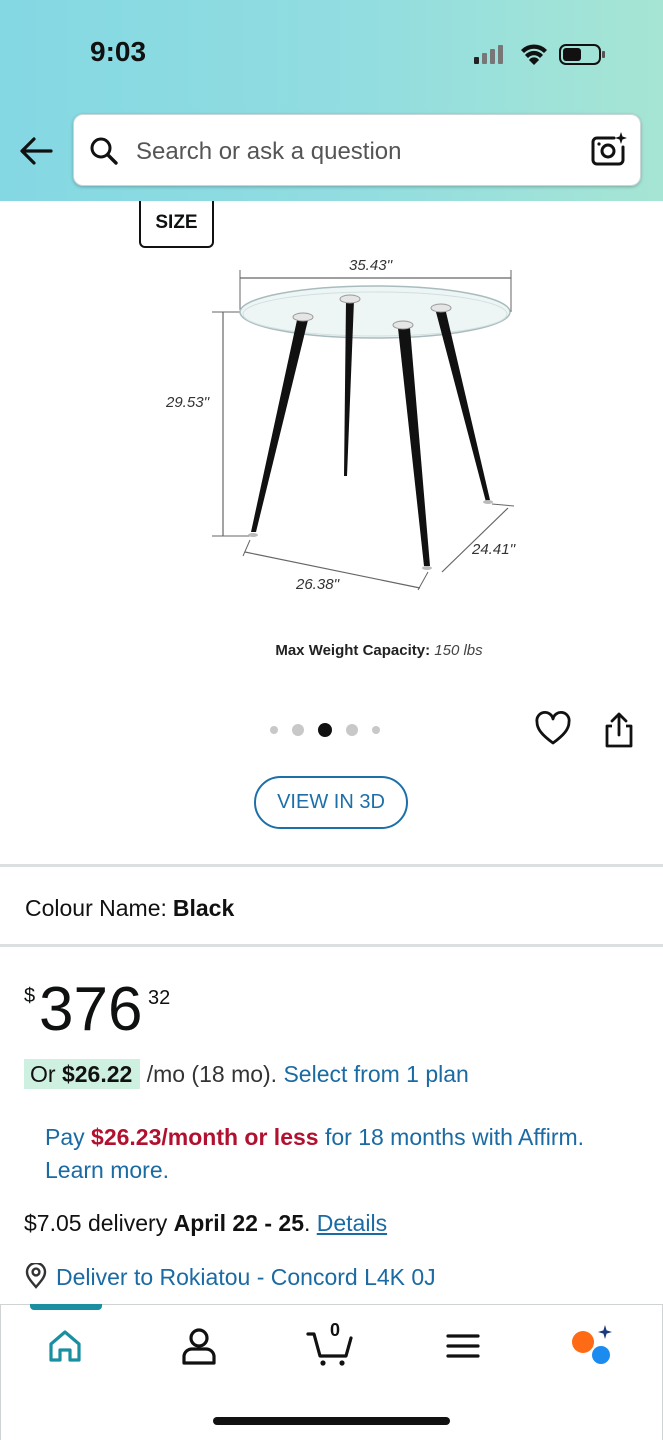  What do you see at coordinates (463, 1346) in the screenshot?
I see `menu-icon` at bounding box center [463, 1346].